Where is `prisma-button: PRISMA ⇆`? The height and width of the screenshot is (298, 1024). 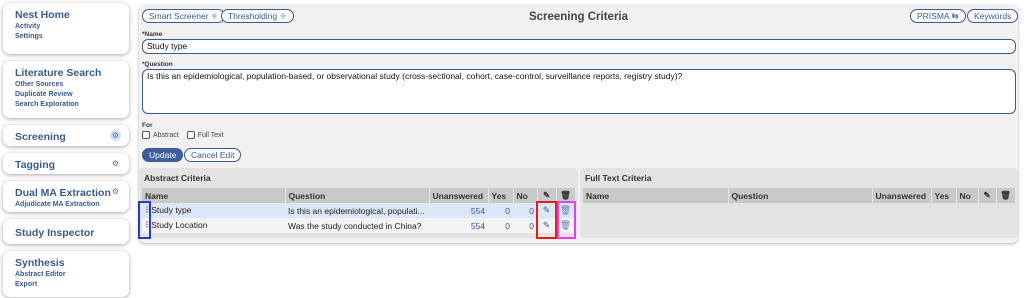
prisma-button: PRISMA ⇆ is located at coordinates (938, 16).